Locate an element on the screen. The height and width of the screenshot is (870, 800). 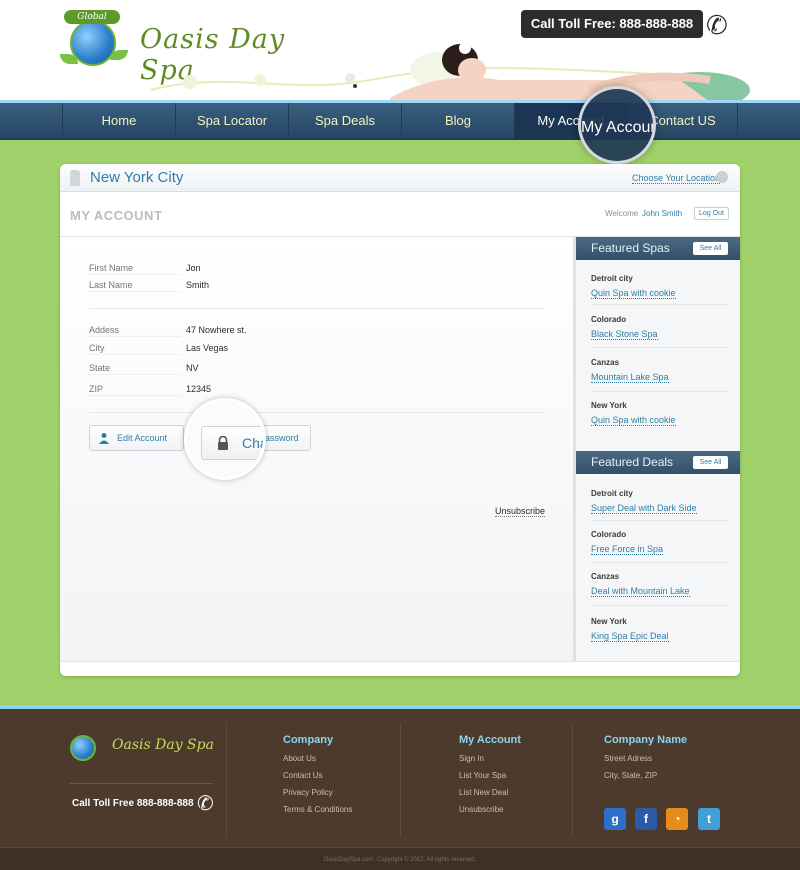
featured-spas-header: Featured Spas See All is located at coordinates (658, 248).